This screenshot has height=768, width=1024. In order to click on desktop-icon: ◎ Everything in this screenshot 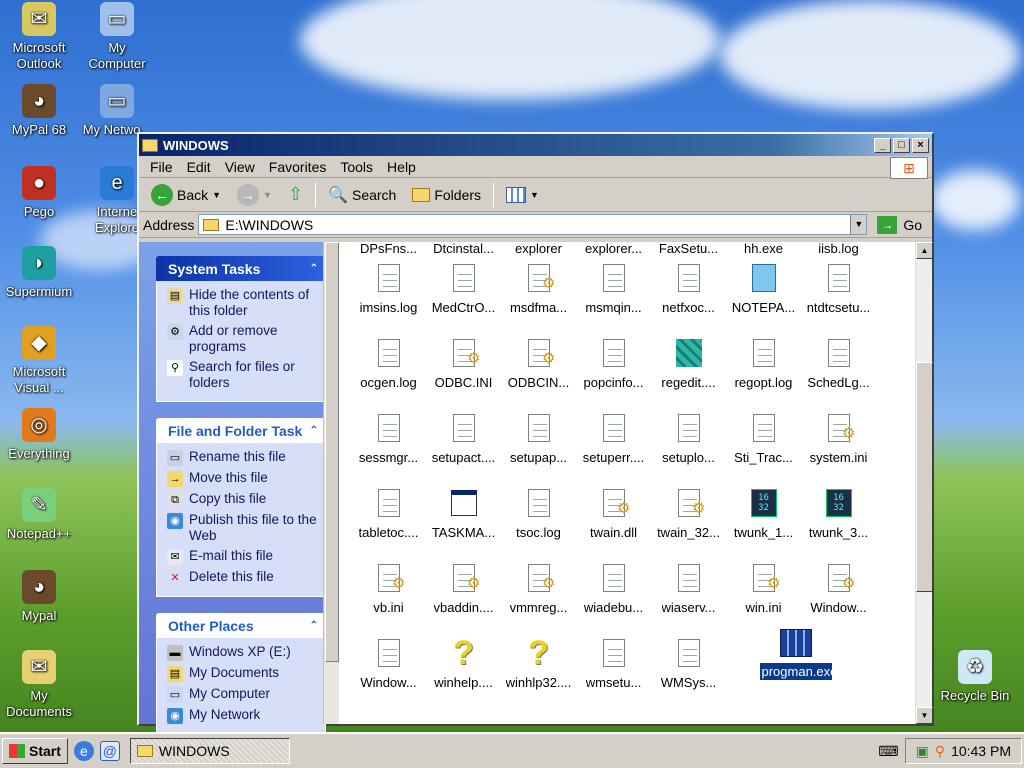, I will do `click(39, 435)`.